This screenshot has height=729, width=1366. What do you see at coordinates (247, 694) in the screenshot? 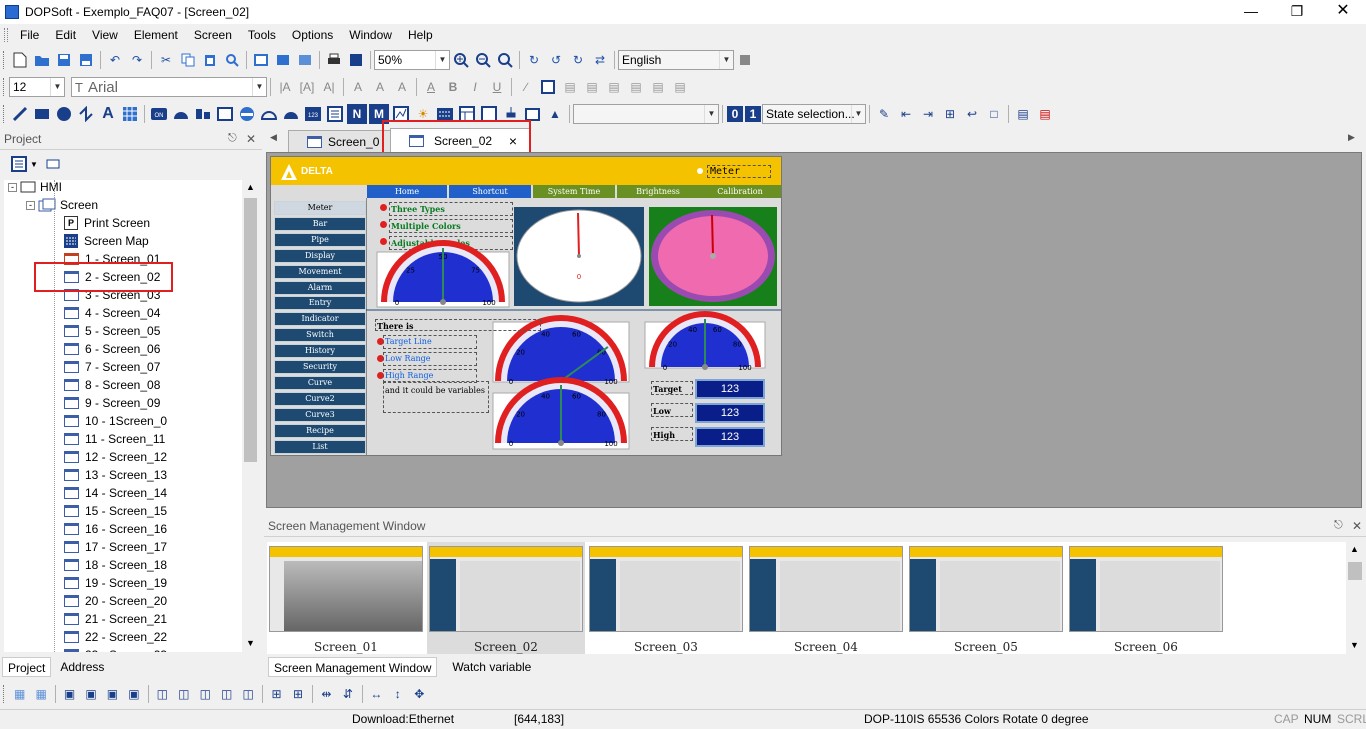
I see `align-vcenter-icon: ◫` at bounding box center [247, 694].